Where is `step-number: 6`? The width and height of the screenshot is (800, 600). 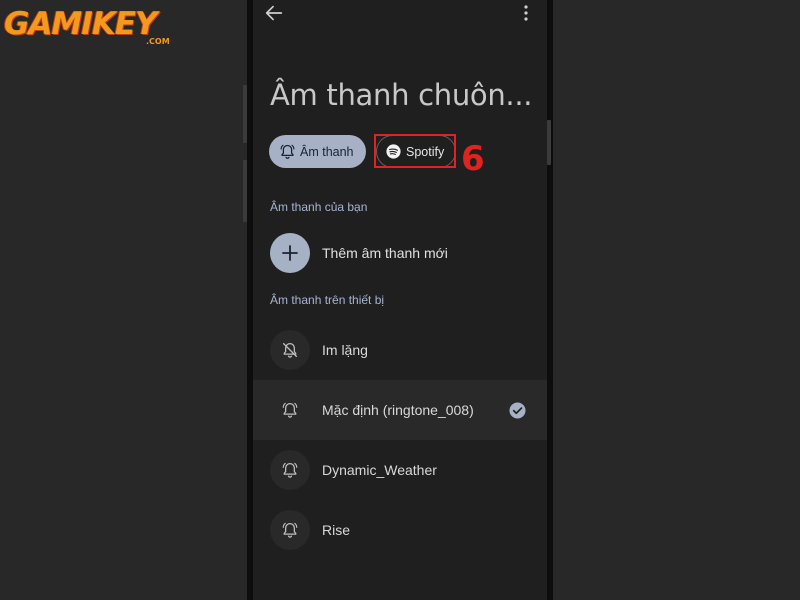 step-number: 6 is located at coordinates (473, 159).